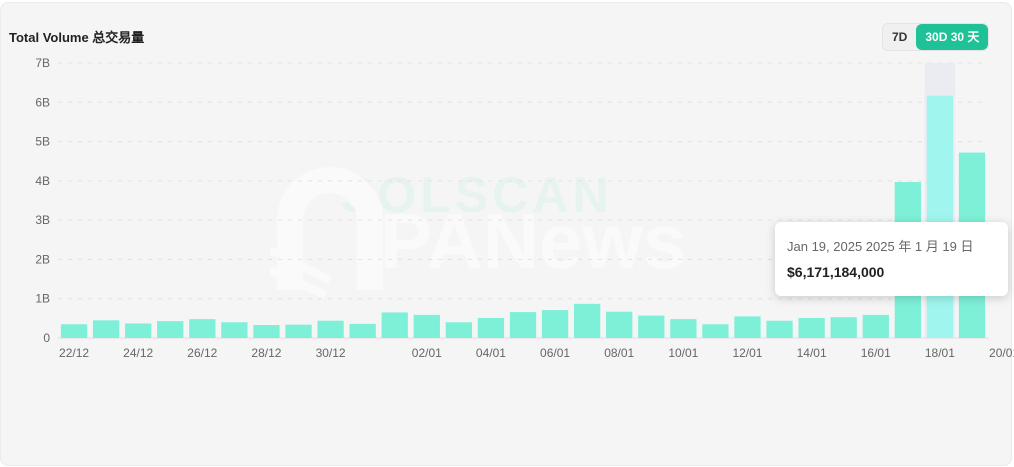 The image size is (1014, 467). What do you see at coordinates (138, 353) in the screenshot?
I see `x-tick-label: 24/12` at bounding box center [138, 353].